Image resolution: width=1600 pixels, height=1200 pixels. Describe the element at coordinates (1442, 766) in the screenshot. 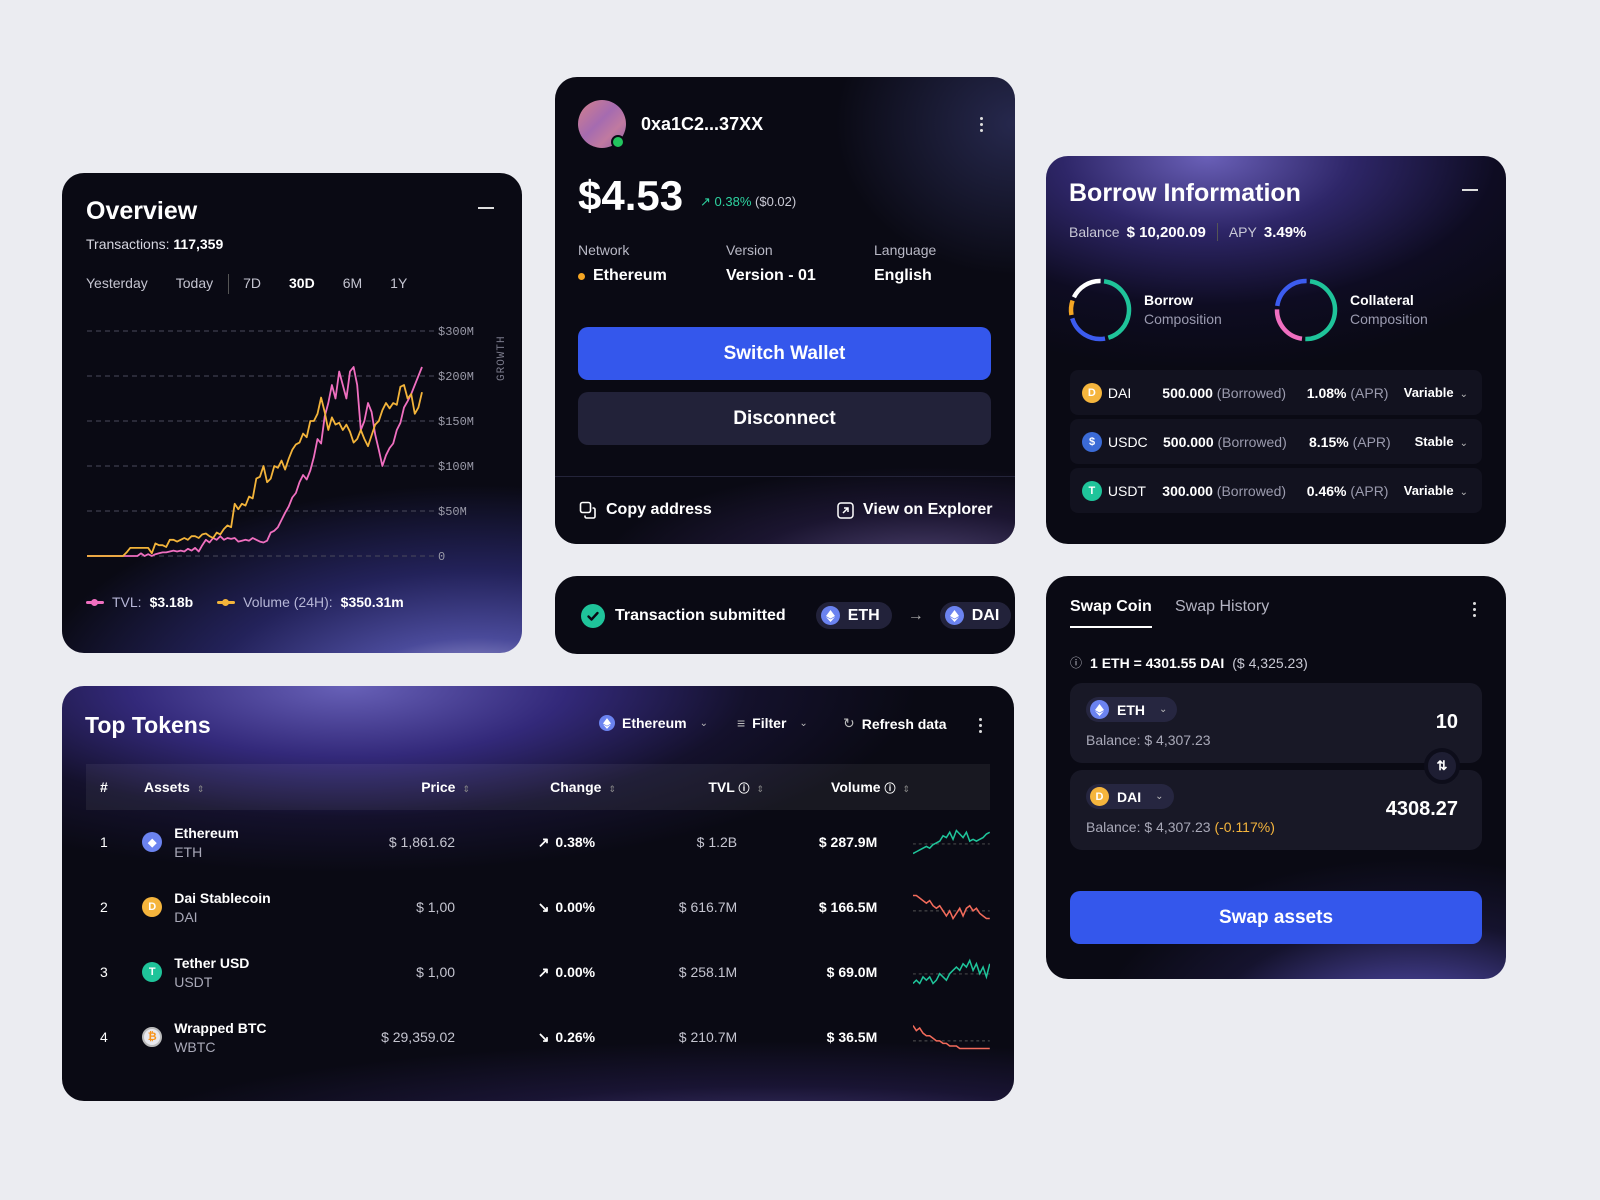

I see `swap-direction-button: ⇅` at that location.